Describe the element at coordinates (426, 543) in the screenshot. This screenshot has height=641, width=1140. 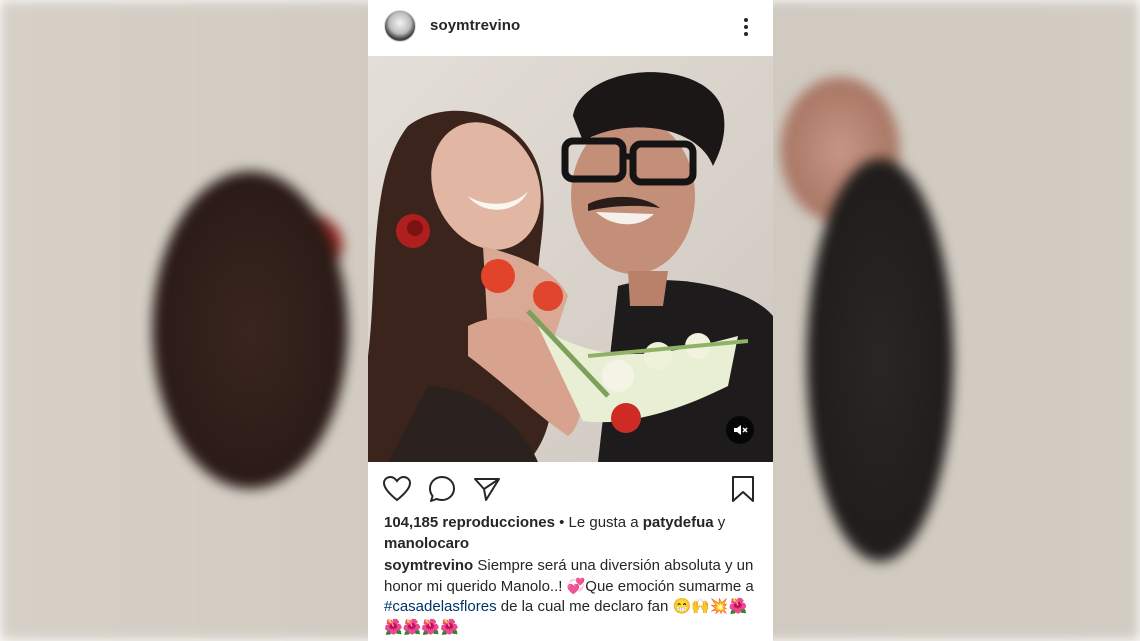
I see `liked-by-user-link: manolocaro` at that location.